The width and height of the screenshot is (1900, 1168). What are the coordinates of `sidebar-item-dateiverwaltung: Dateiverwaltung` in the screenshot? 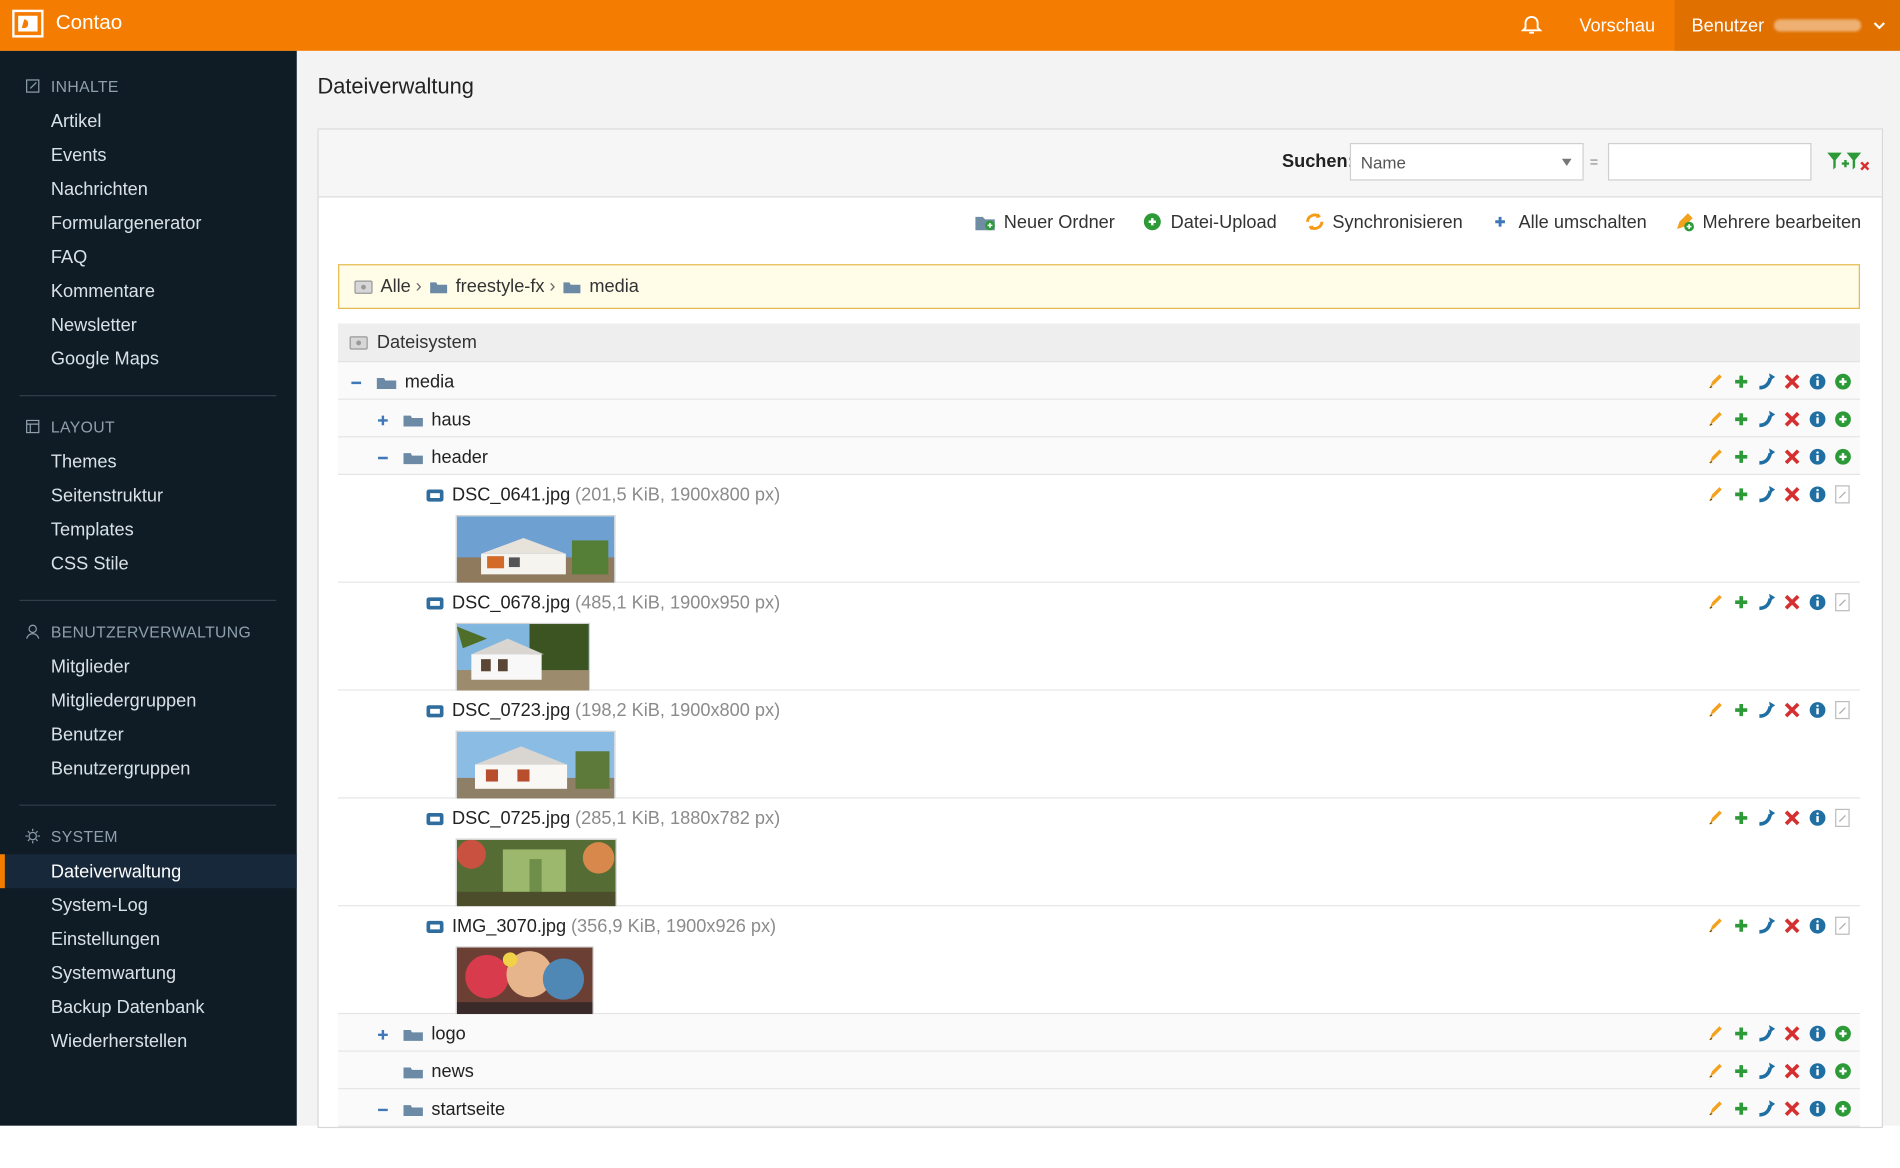 It's located at (148, 871).